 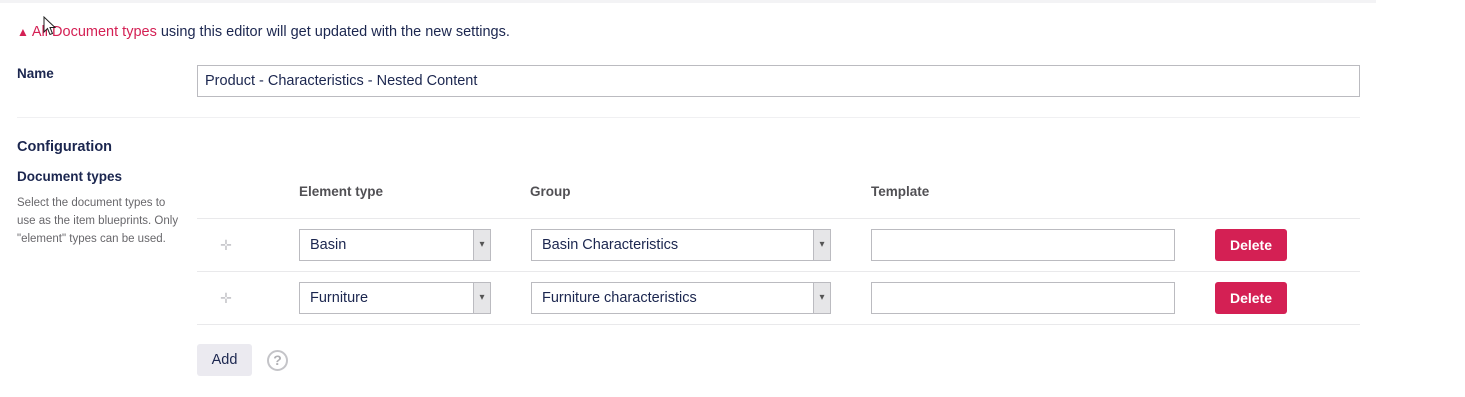 What do you see at coordinates (104, 32) in the screenshot?
I see `document-types-link: Document types` at bounding box center [104, 32].